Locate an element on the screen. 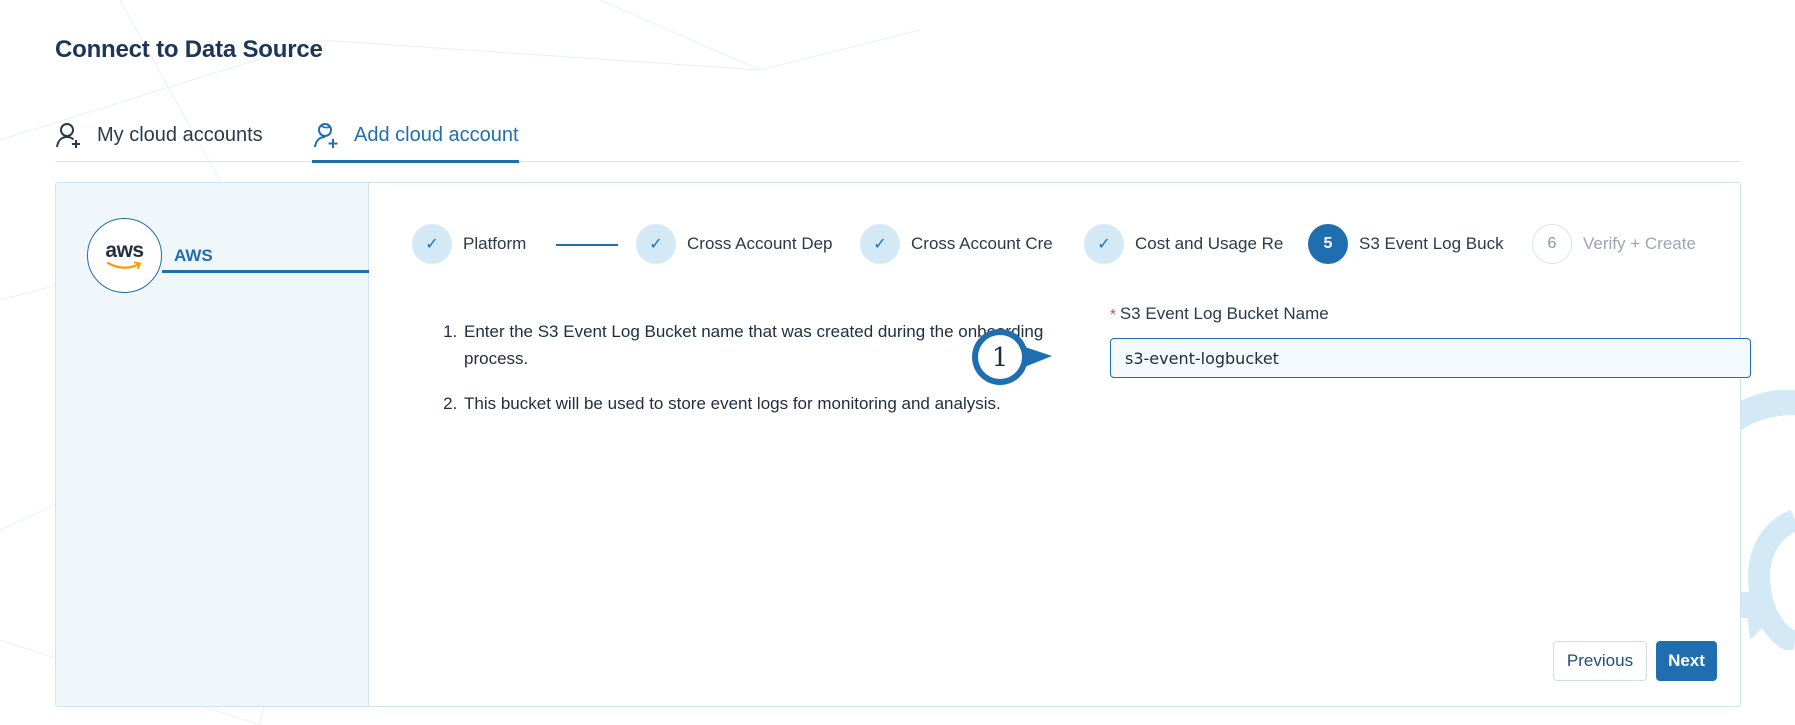  page-title: Connect to Data Source is located at coordinates (189, 49).